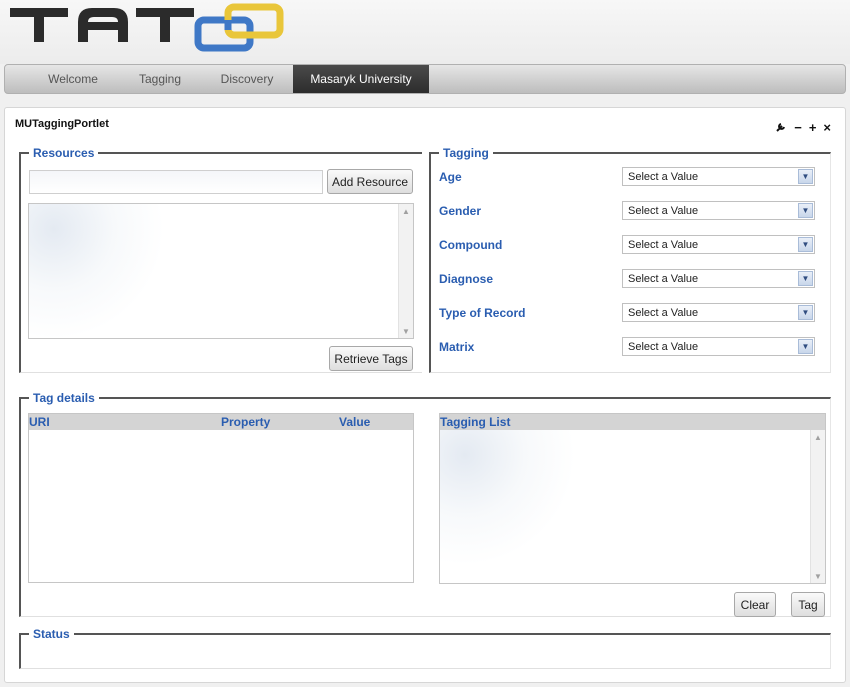 The height and width of the screenshot is (687, 850). I want to click on diagnose-label: Diagnose, so click(466, 279).